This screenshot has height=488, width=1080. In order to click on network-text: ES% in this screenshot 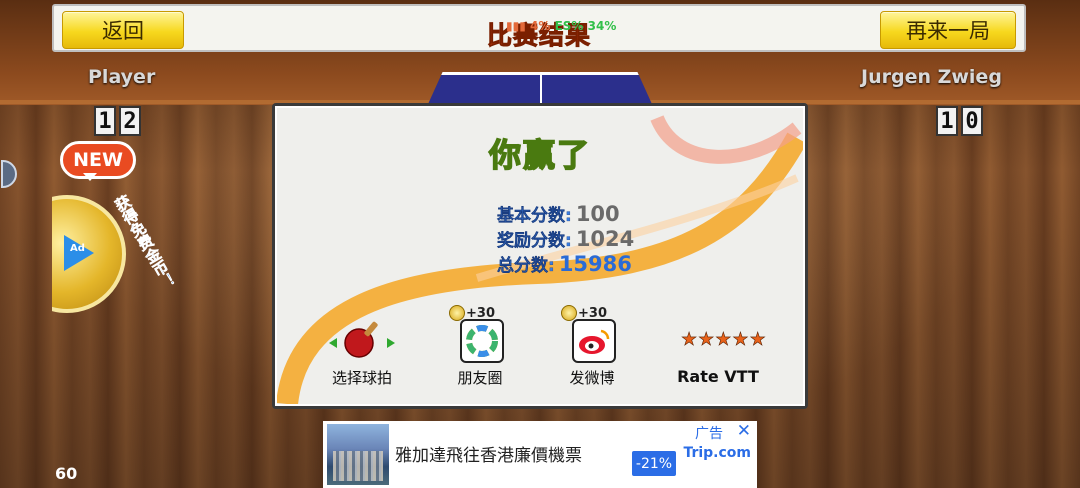, I will do `click(569, 26)`.